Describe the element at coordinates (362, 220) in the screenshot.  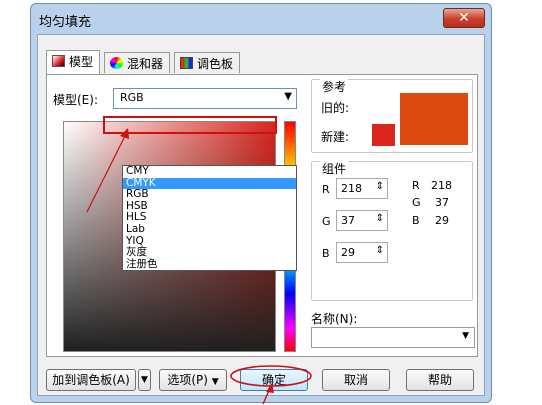
I see `g-input: 37 ⇕` at that location.